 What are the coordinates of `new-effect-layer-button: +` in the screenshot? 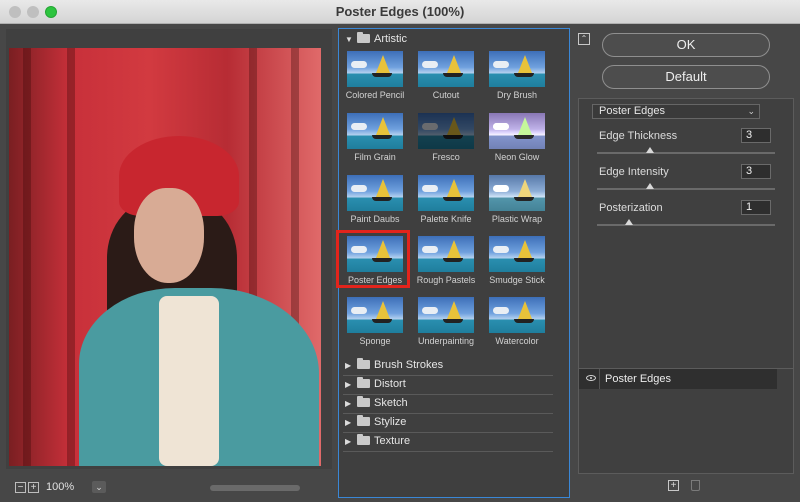 It's located at (673, 485).